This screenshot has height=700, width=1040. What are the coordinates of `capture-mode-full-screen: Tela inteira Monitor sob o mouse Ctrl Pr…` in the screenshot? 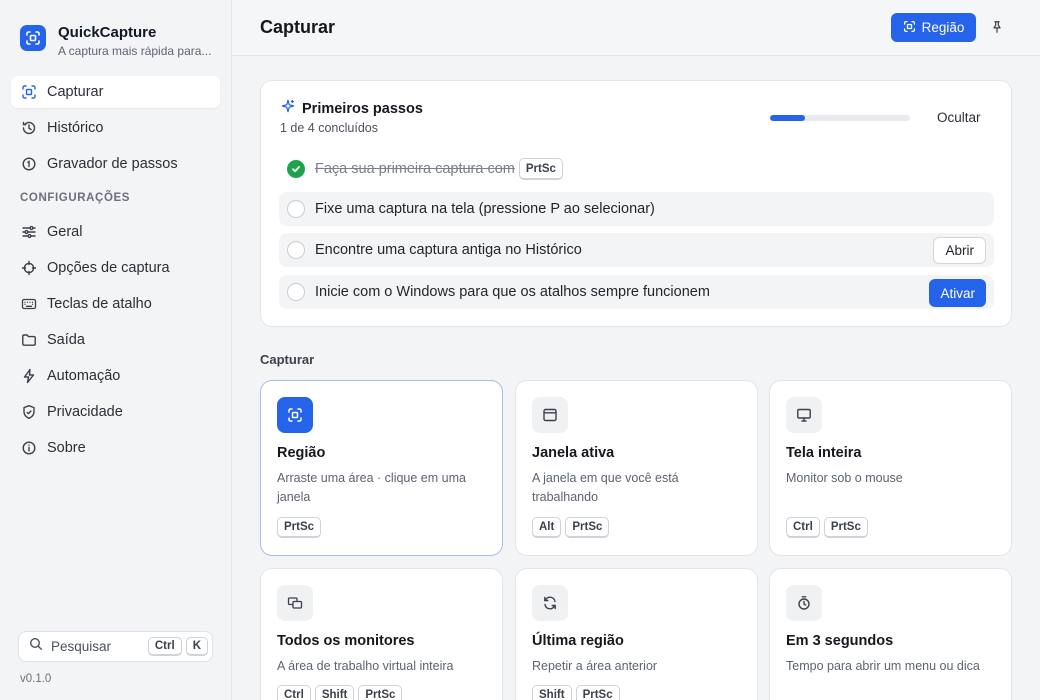 It's located at (890, 468).